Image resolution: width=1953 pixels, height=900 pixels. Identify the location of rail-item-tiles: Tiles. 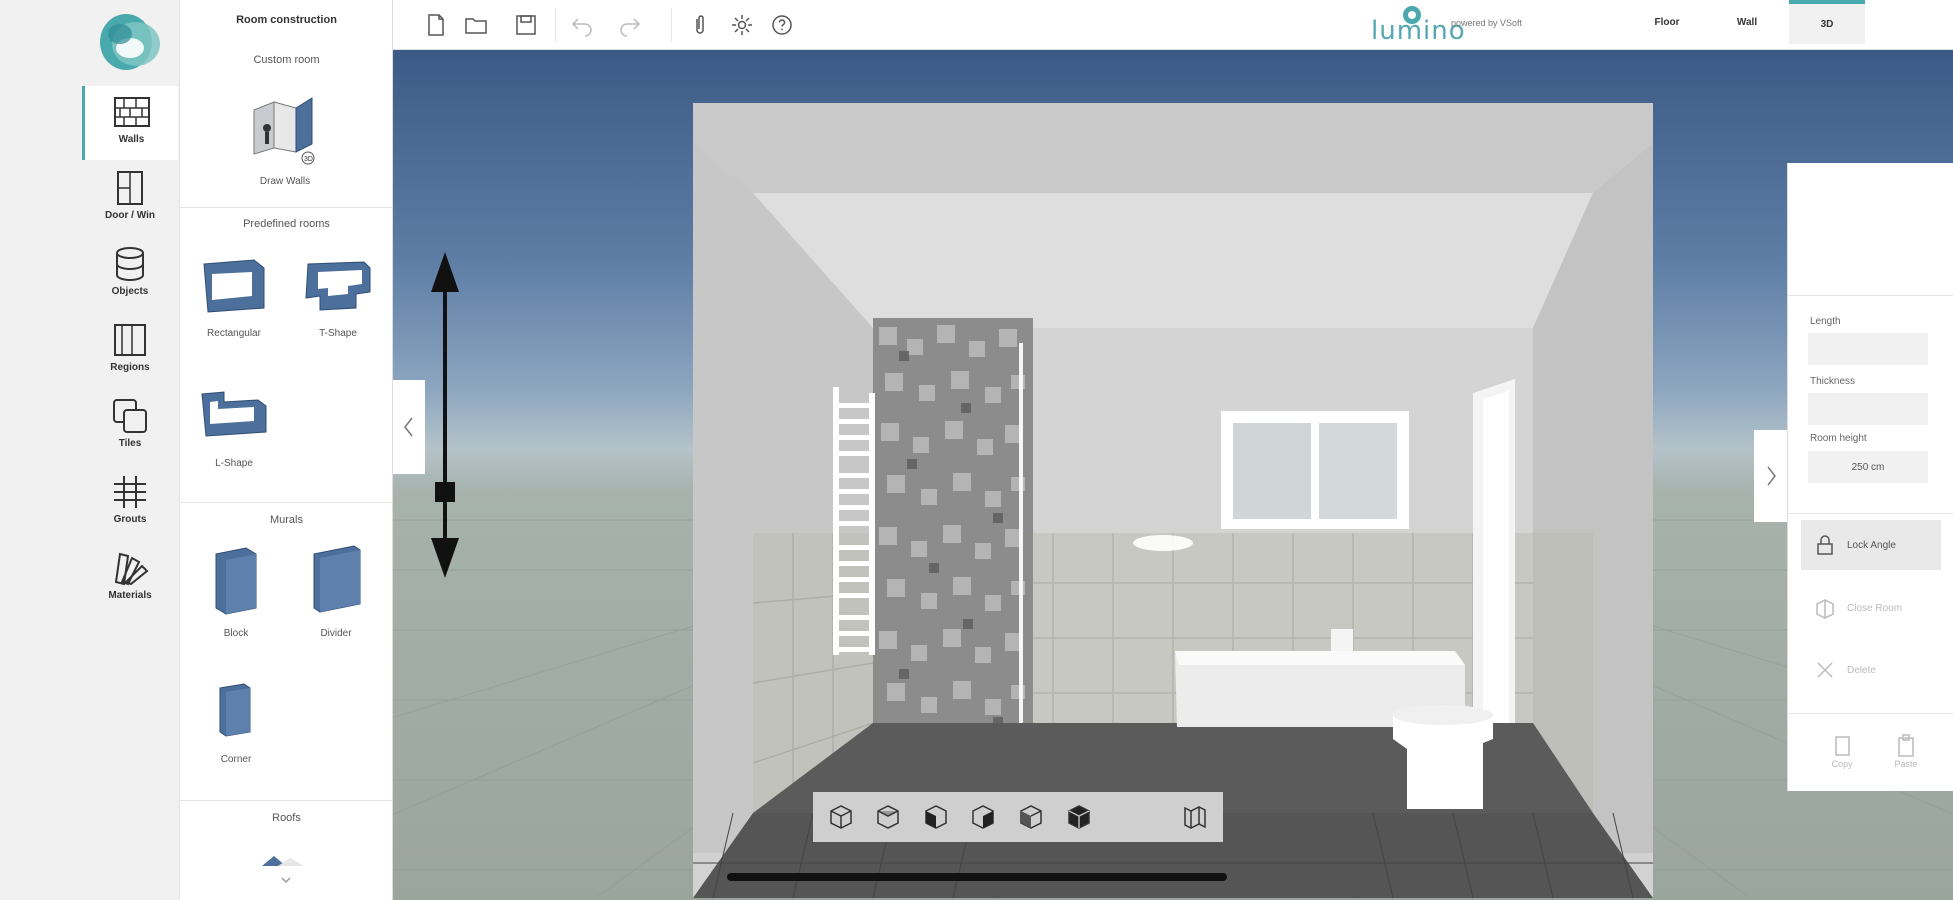
(130, 427).